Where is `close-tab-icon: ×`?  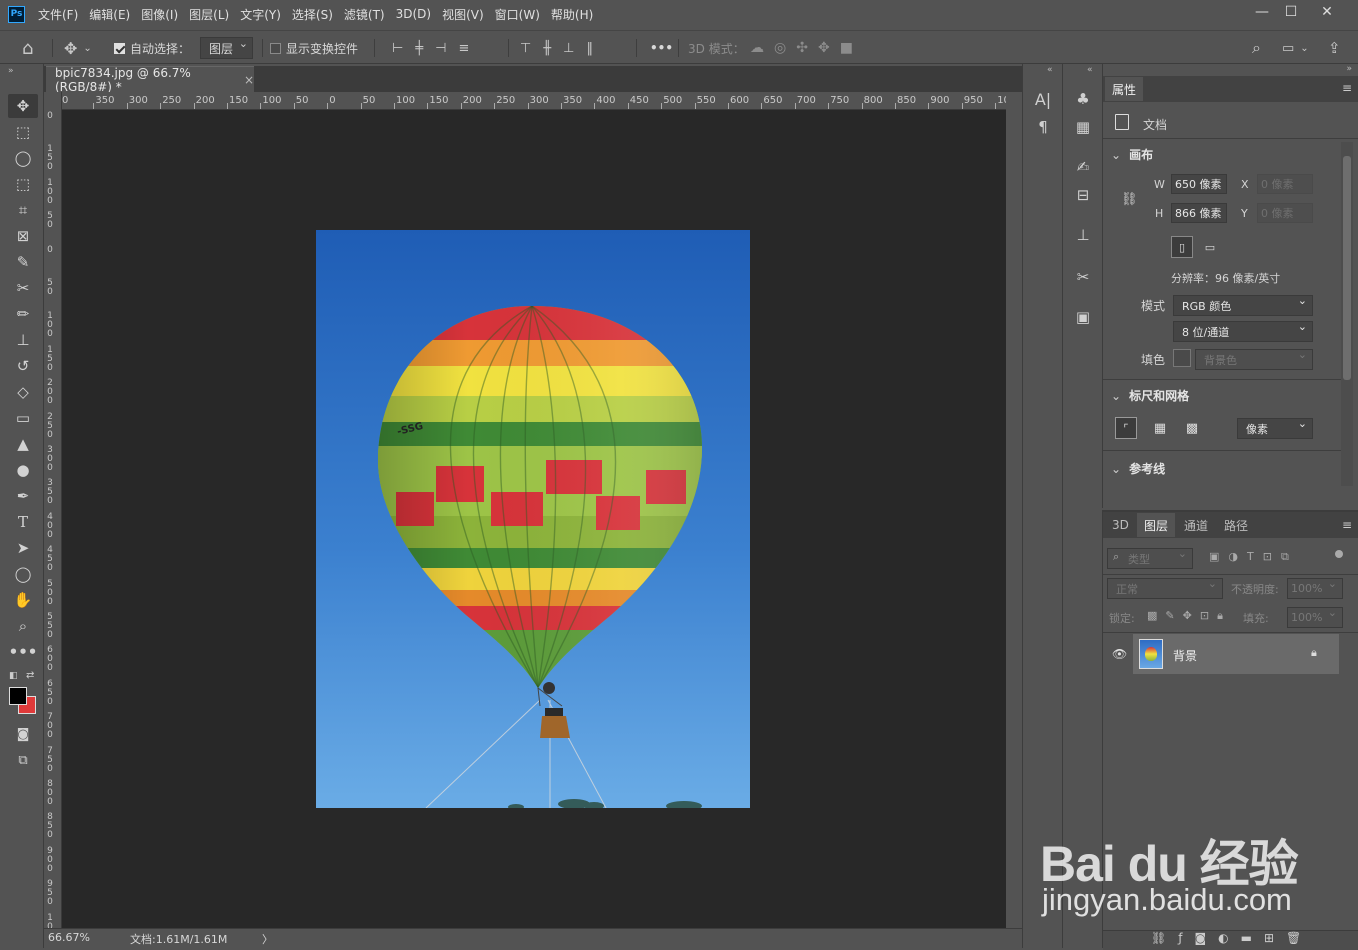 close-tab-icon: × is located at coordinates (249, 80).